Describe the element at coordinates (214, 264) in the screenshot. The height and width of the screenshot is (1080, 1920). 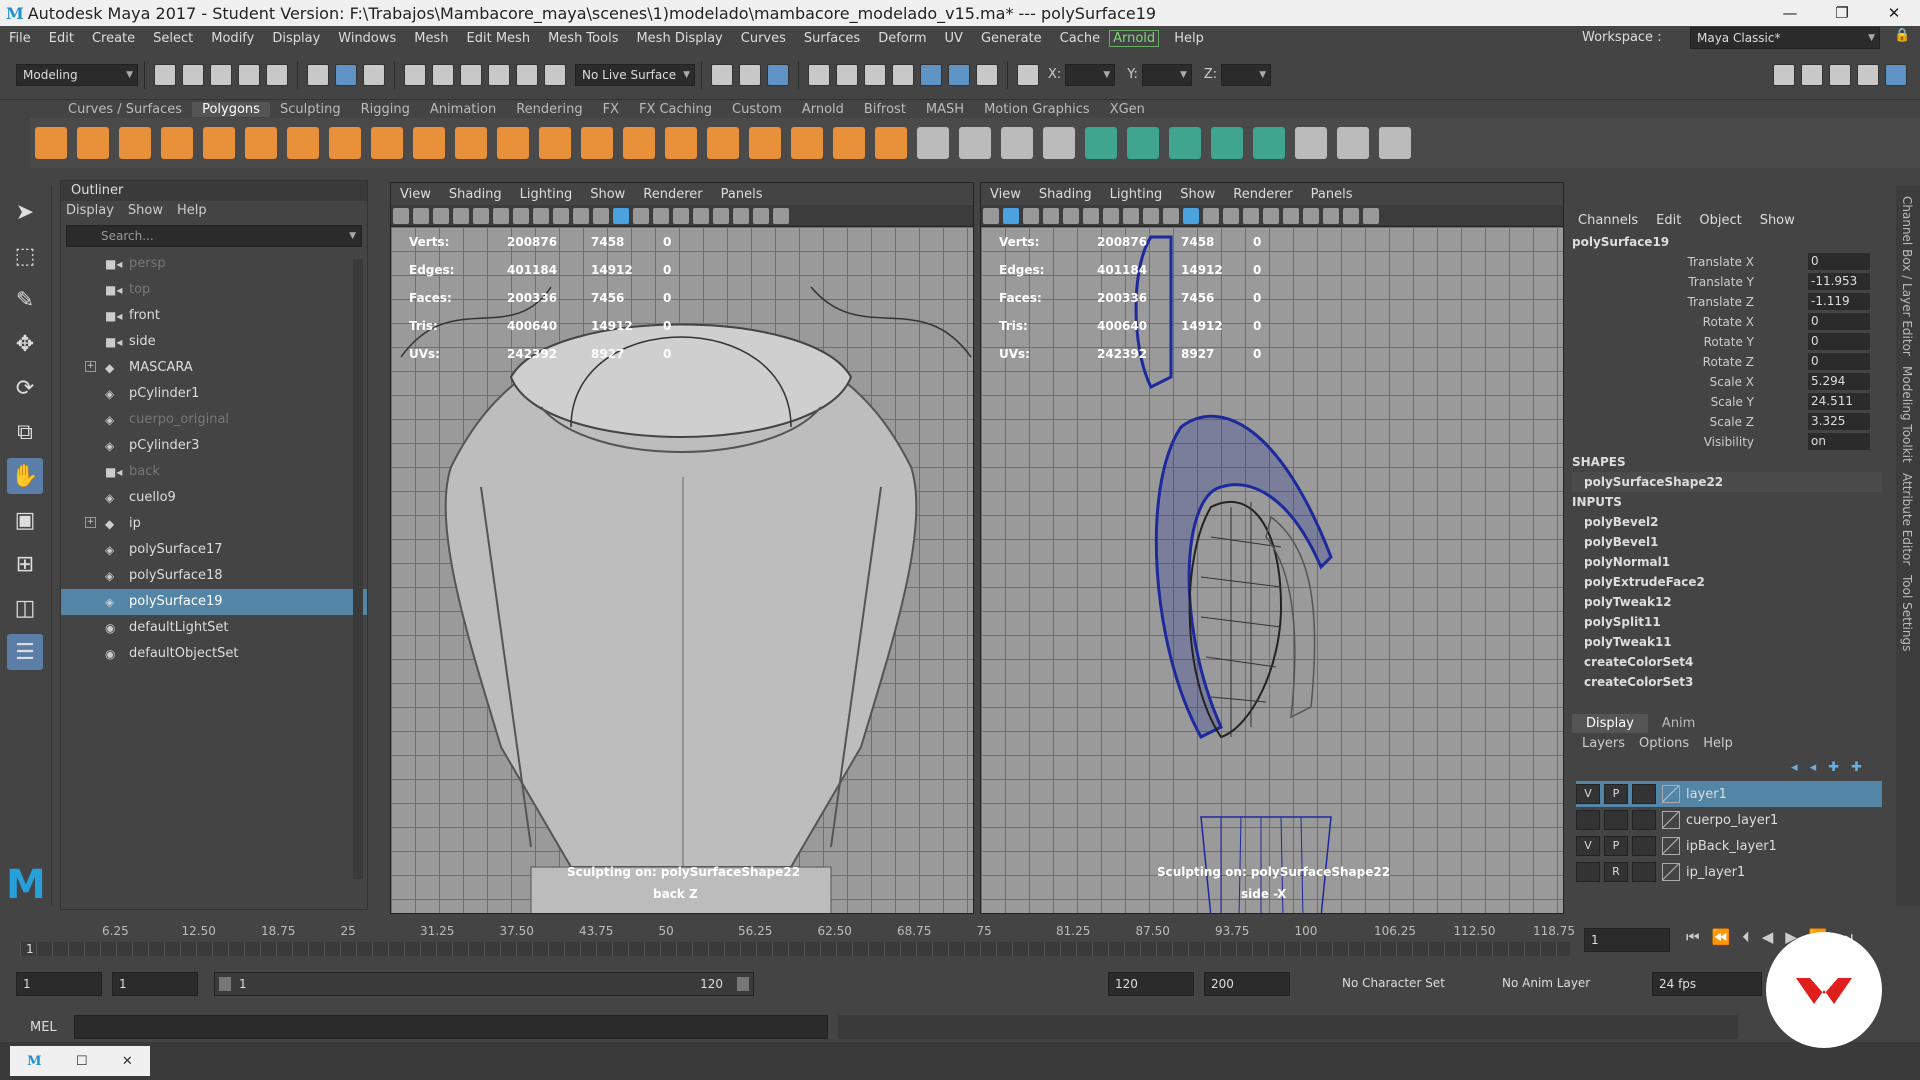
I see `outliner-item: ■◂ persp` at that location.